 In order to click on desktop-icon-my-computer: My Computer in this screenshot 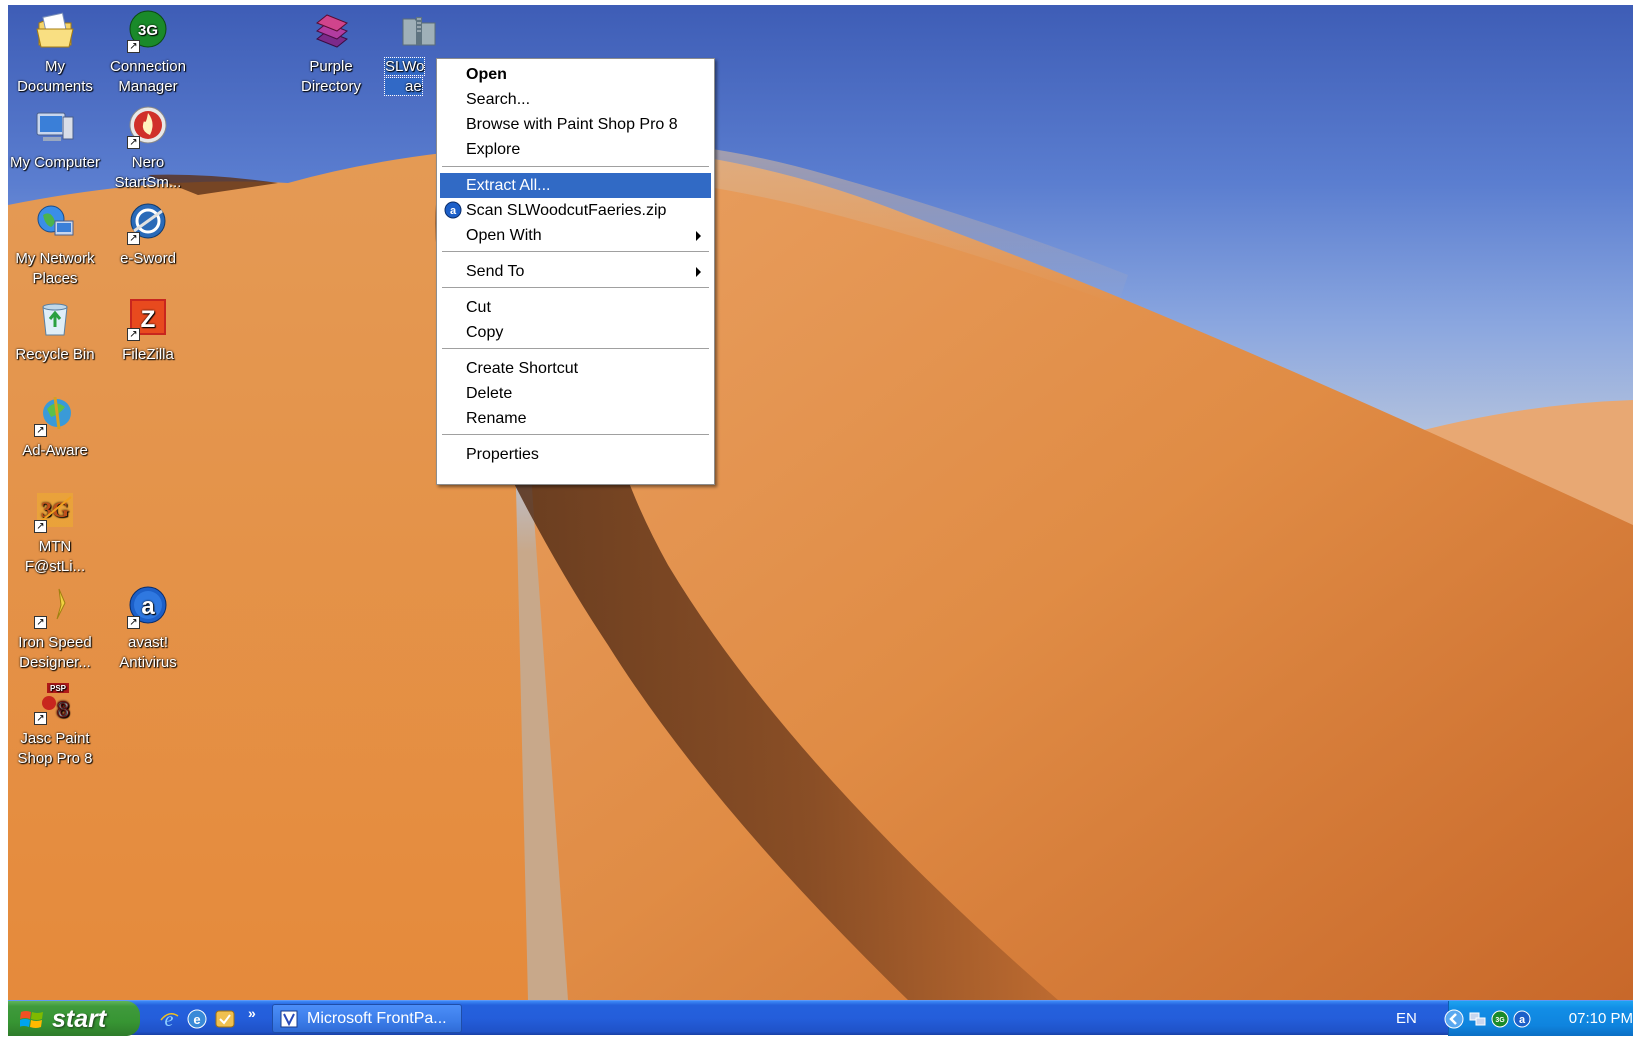, I will do `click(55, 139)`.